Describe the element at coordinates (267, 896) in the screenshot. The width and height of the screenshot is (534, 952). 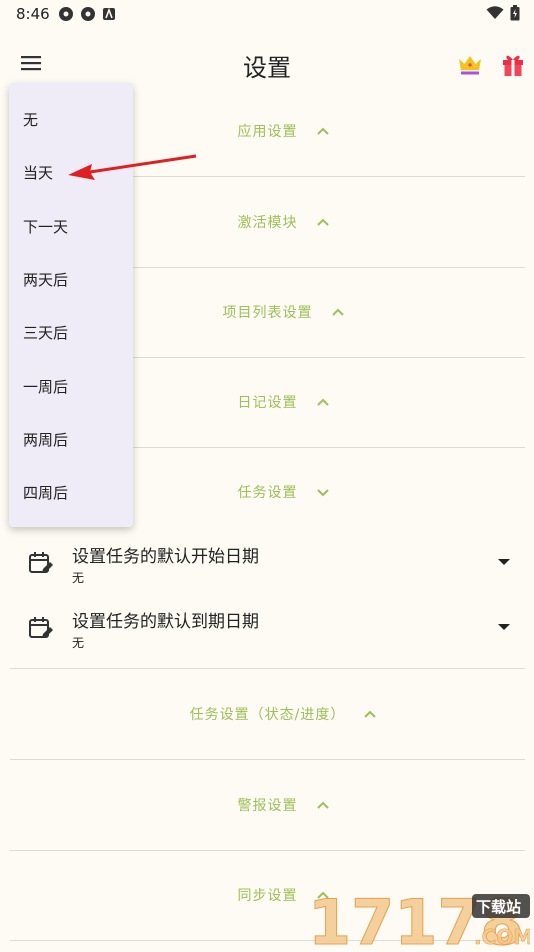
I see `section-label: 同步设置` at that location.